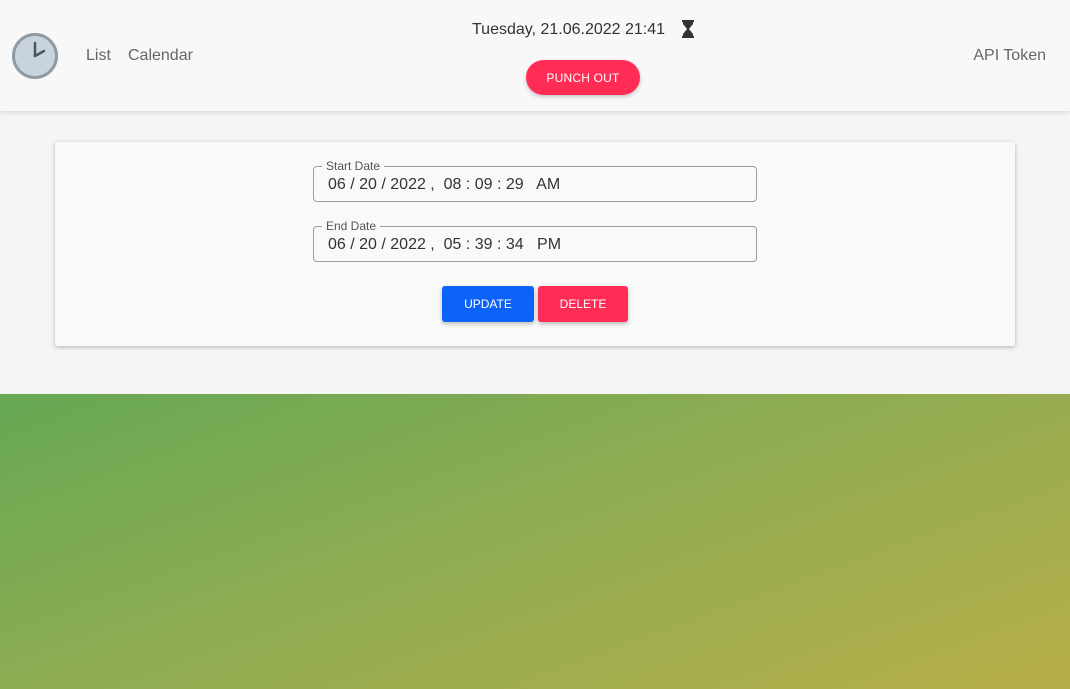 This screenshot has height=689, width=1070. I want to click on hourglass-icon, so click(688, 29).